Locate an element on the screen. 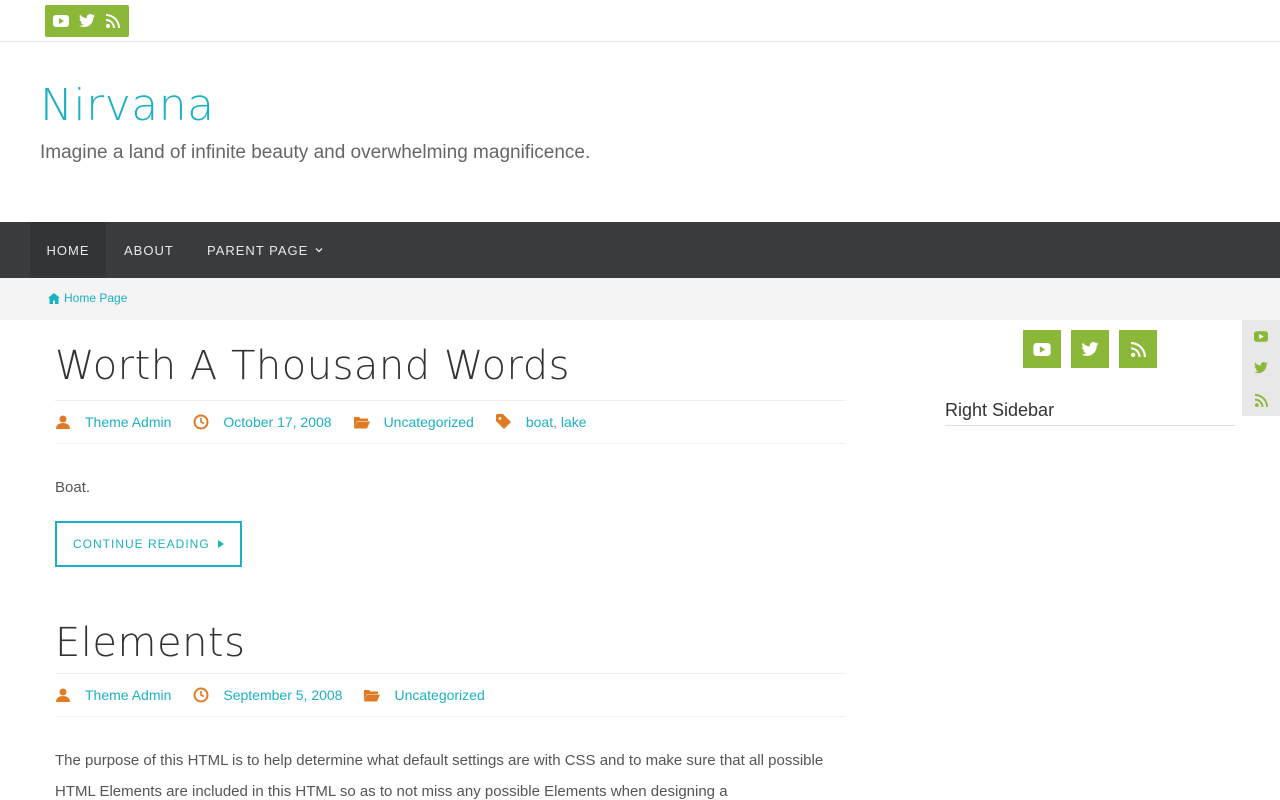 The image size is (1280, 800). post-title: Elements is located at coordinates (450, 643).